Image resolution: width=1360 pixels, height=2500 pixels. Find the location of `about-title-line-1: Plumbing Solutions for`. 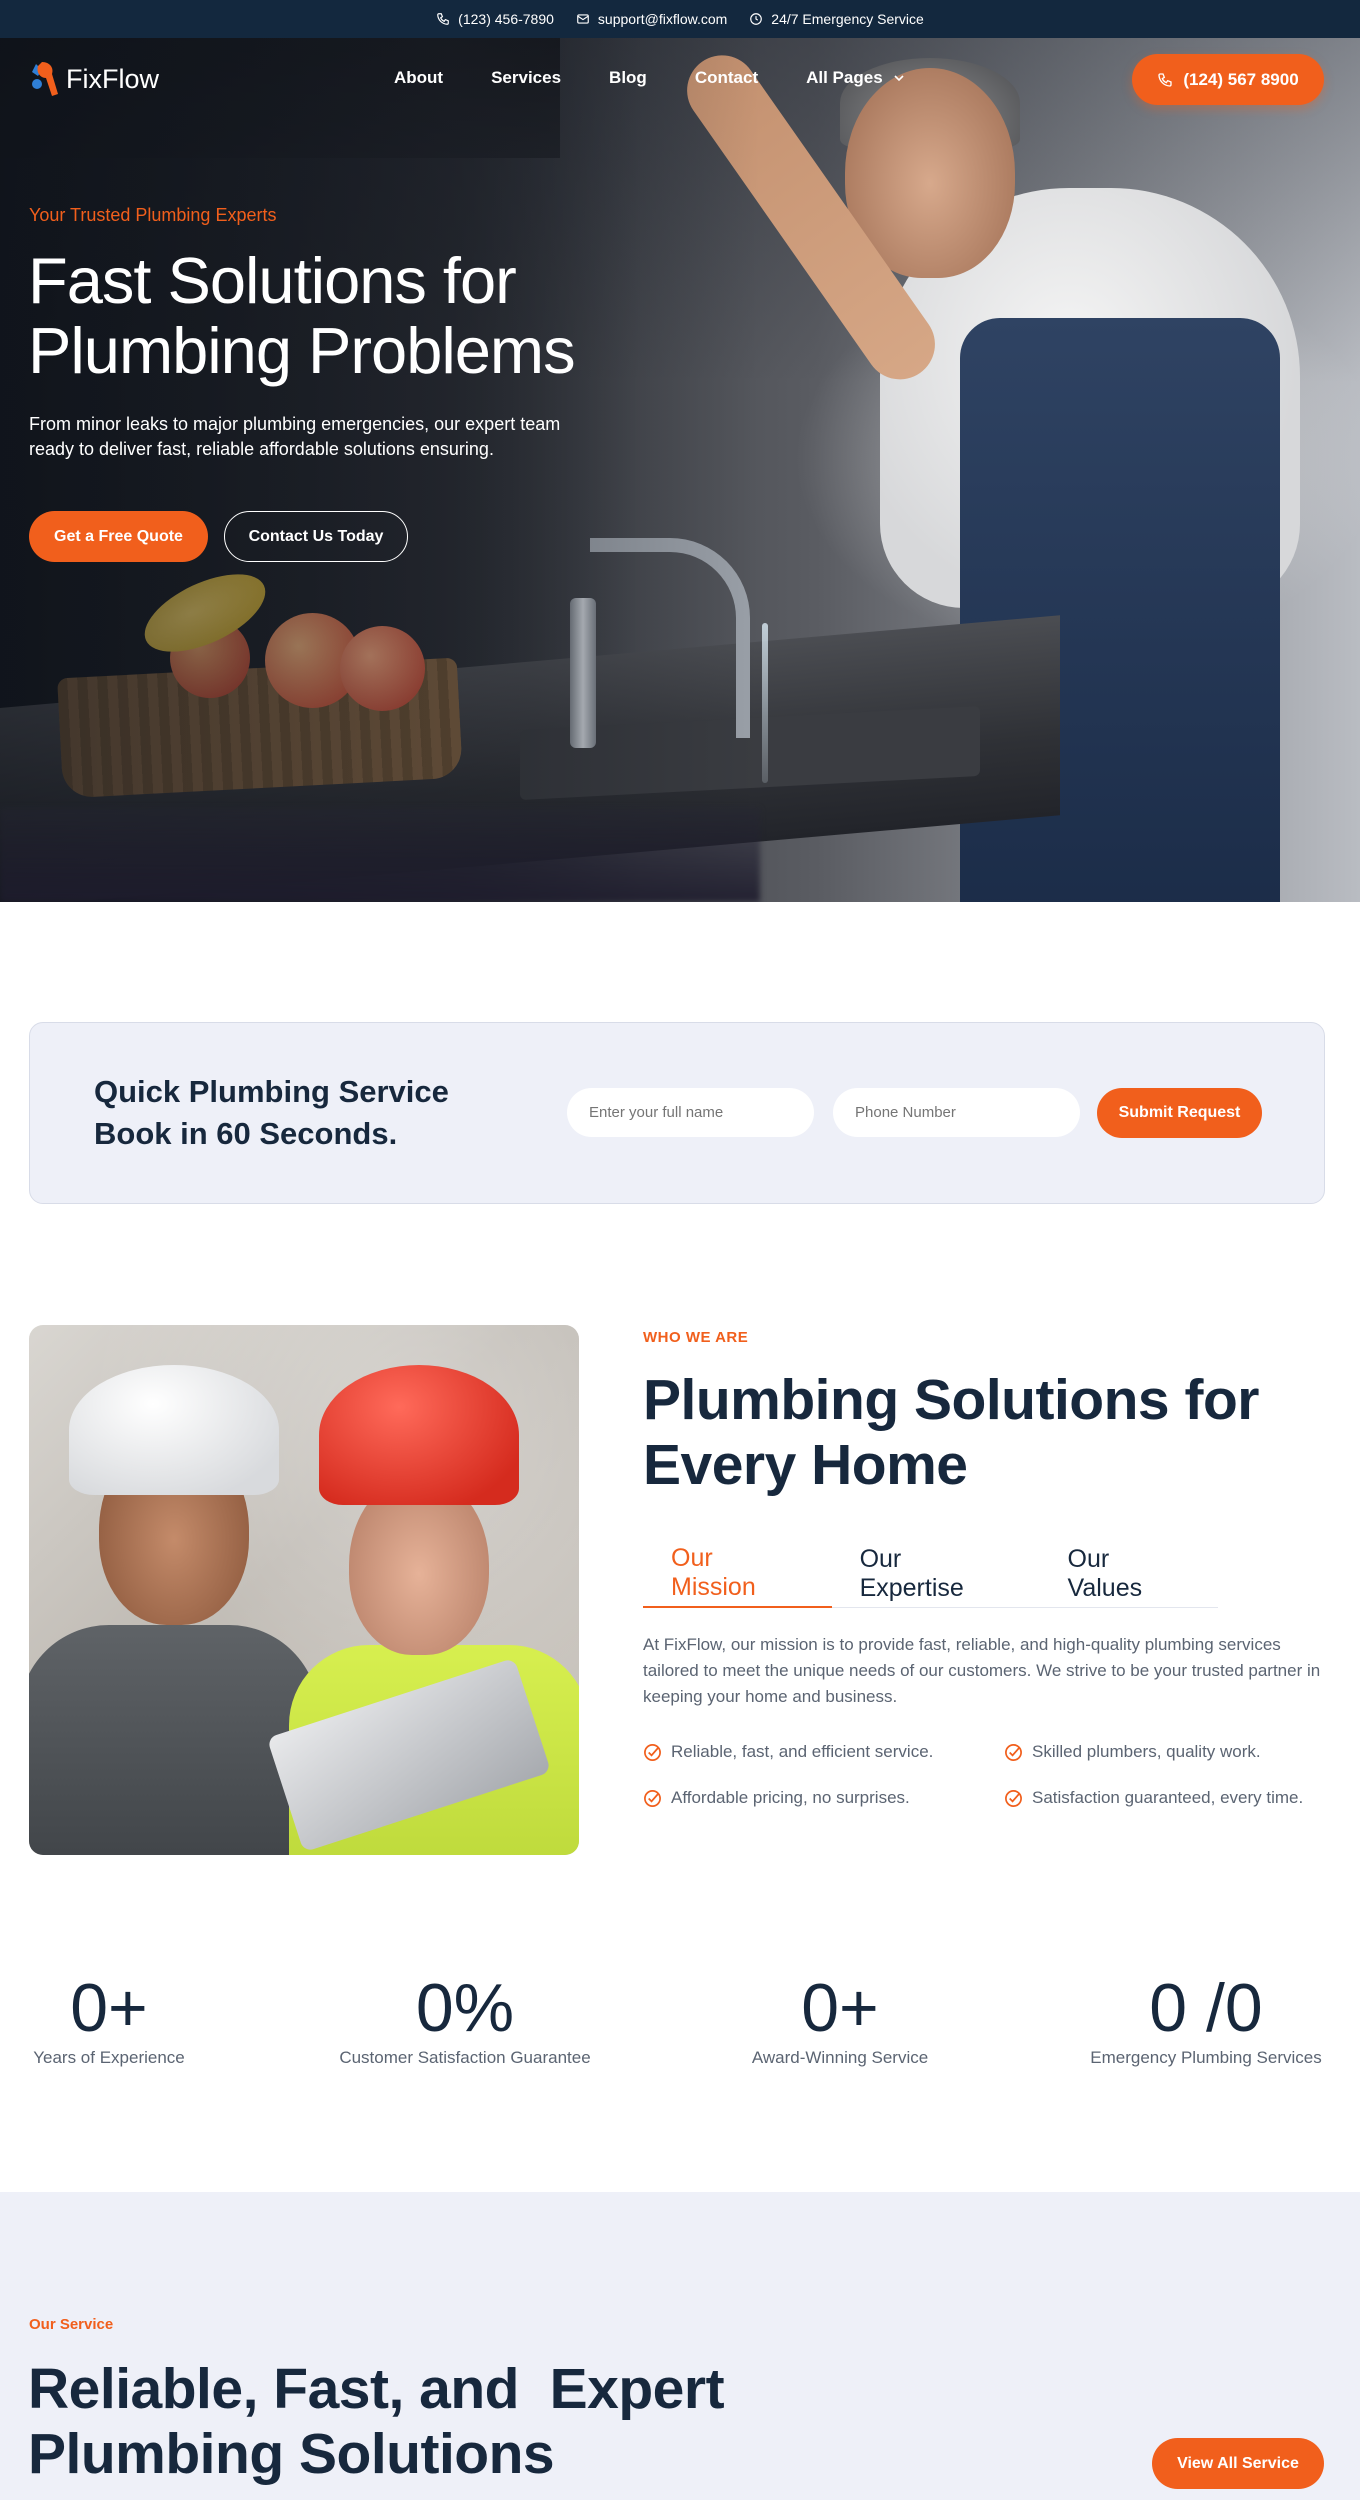

about-title-line-1: Plumbing Solutions for is located at coordinates (951, 1400).